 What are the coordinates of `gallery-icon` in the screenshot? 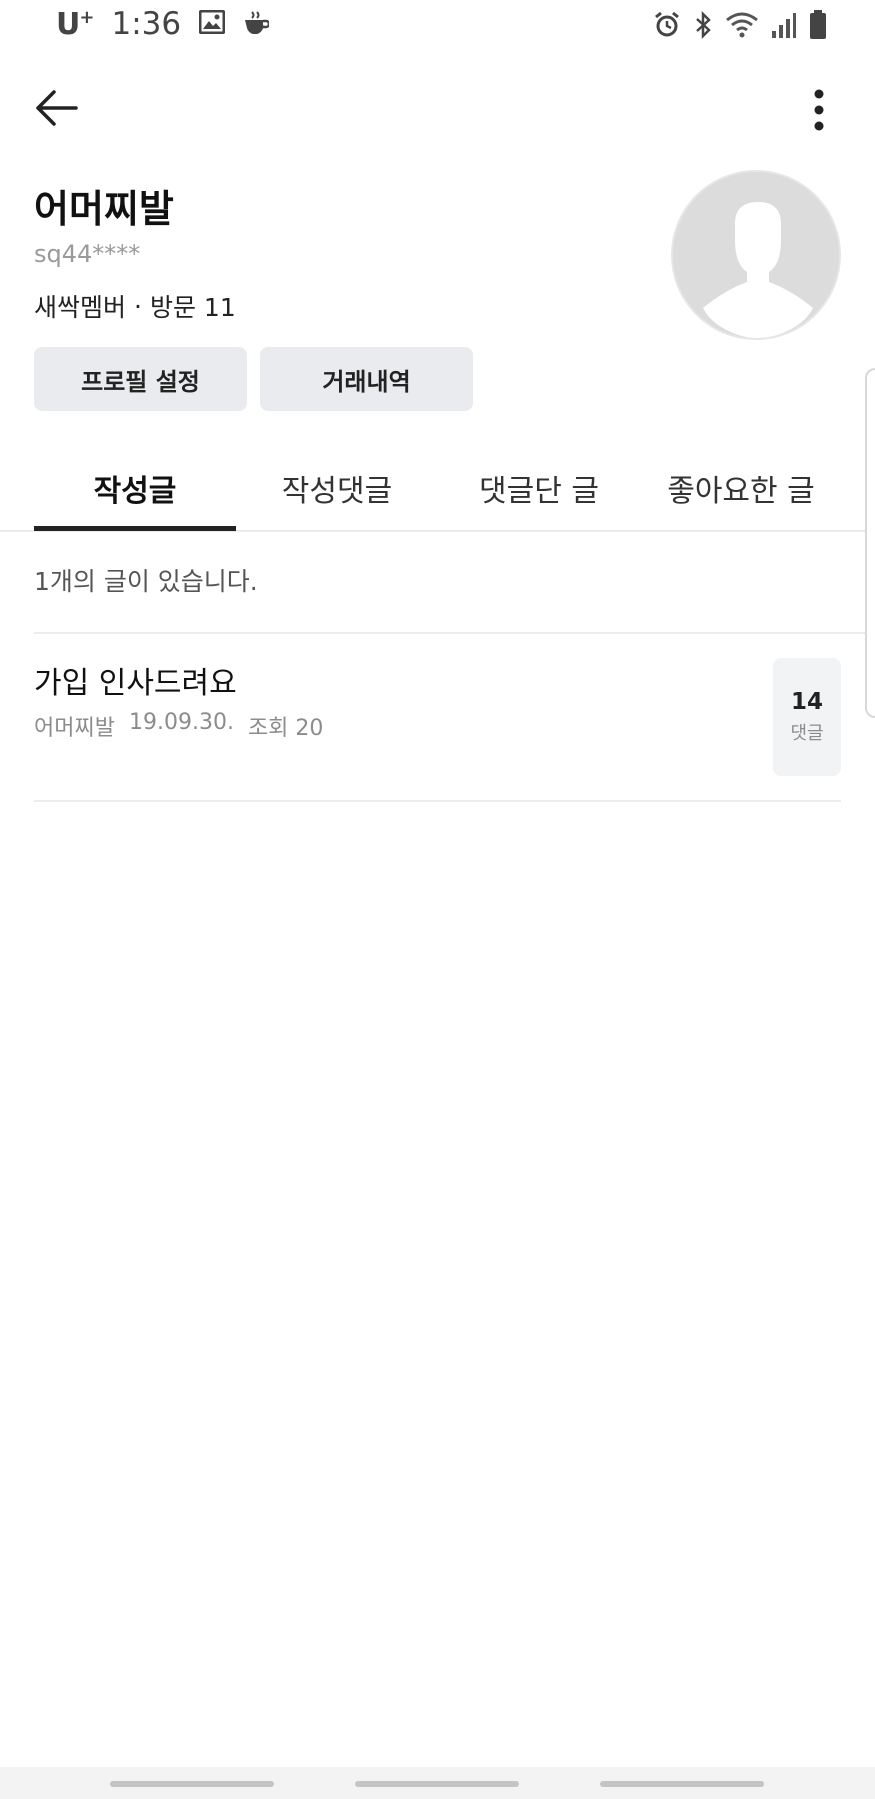 It's located at (212, 23).